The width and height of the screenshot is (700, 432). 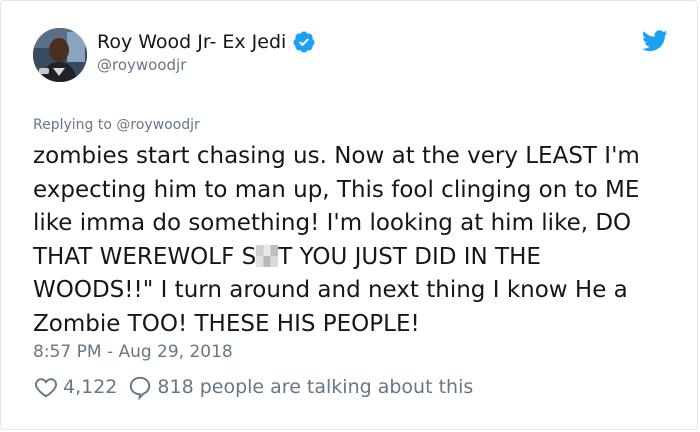 What do you see at coordinates (191, 42) in the screenshot?
I see `display-name: Roy Wood Jr- Ex Jedi` at bounding box center [191, 42].